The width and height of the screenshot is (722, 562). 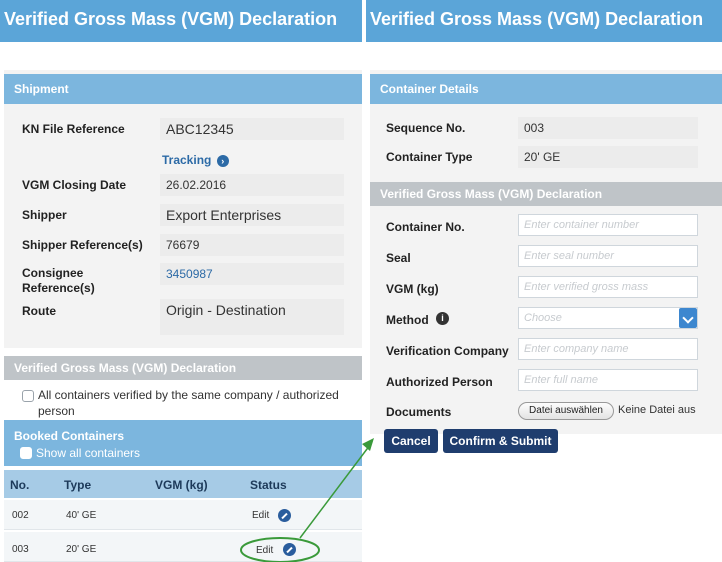 I want to click on highlight-ring, so click(x=280, y=549).